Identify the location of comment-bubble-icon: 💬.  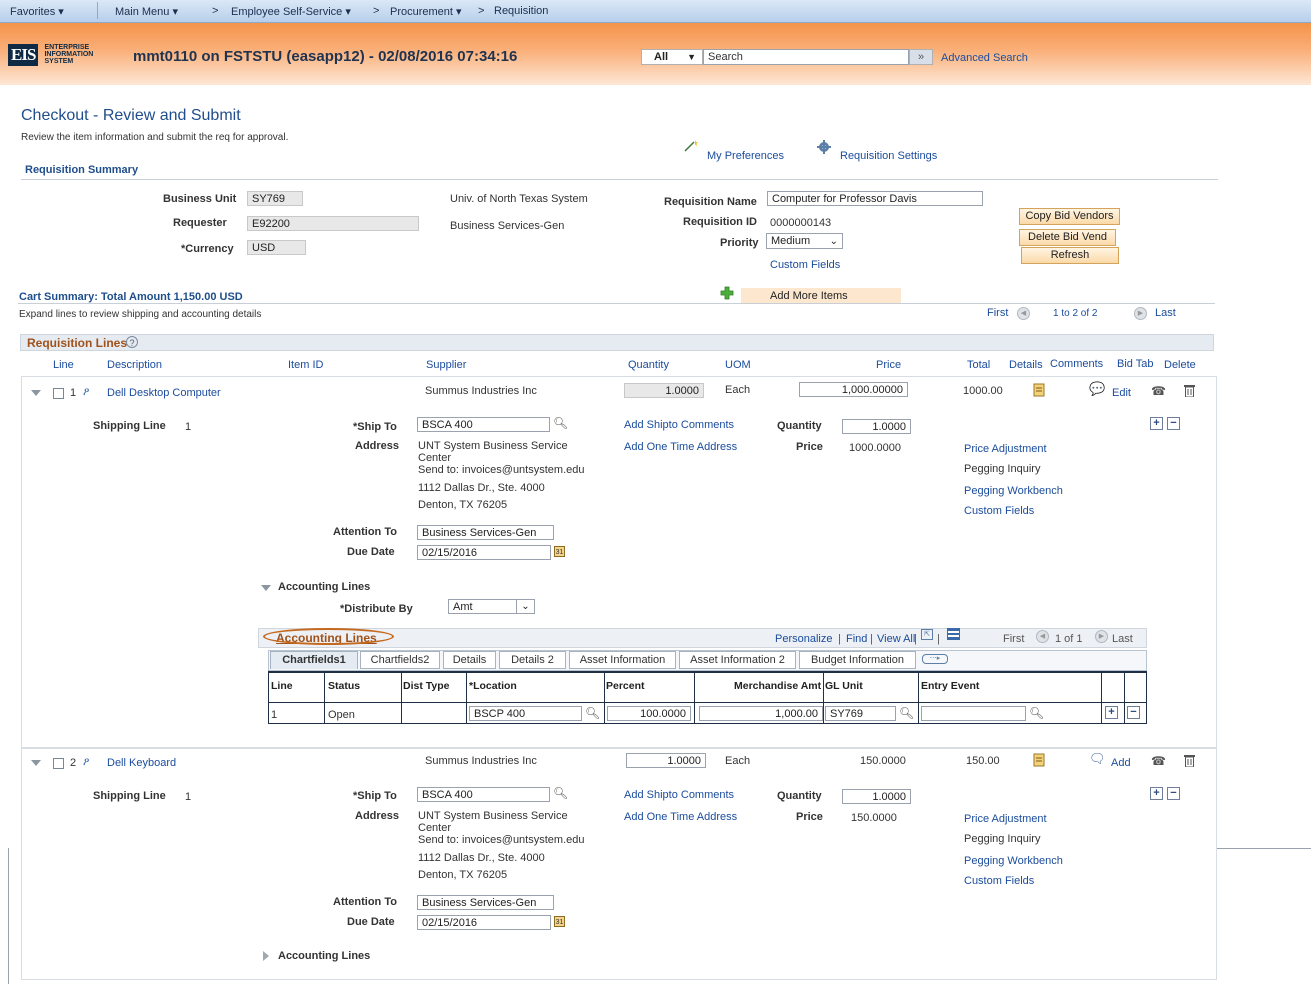
(1097, 389).